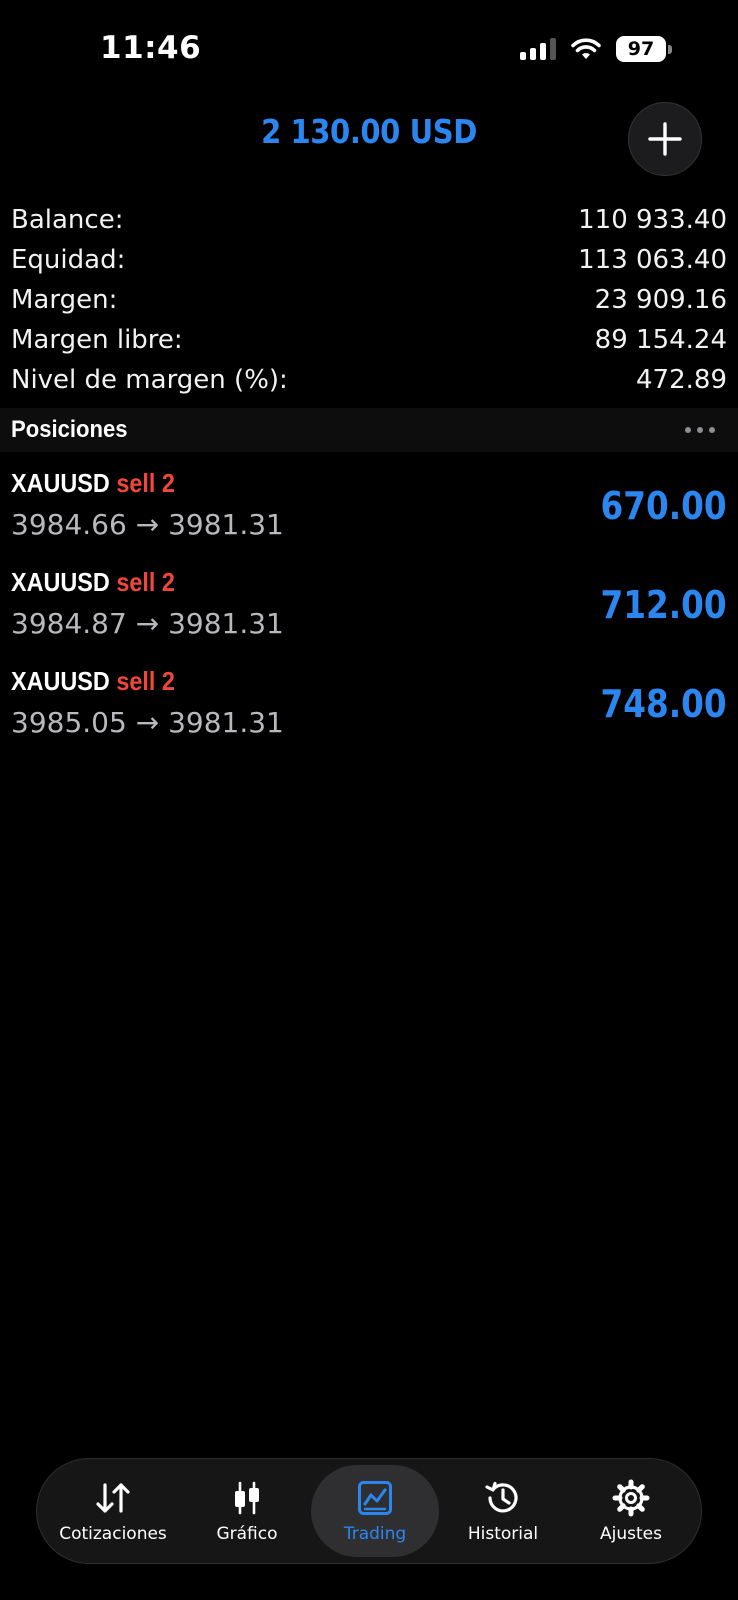 The width and height of the screenshot is (738, 1600). Describe the element at coordinates (369, 430) in the screenshot. I see `positions-section-header: Posiciones` at that location.